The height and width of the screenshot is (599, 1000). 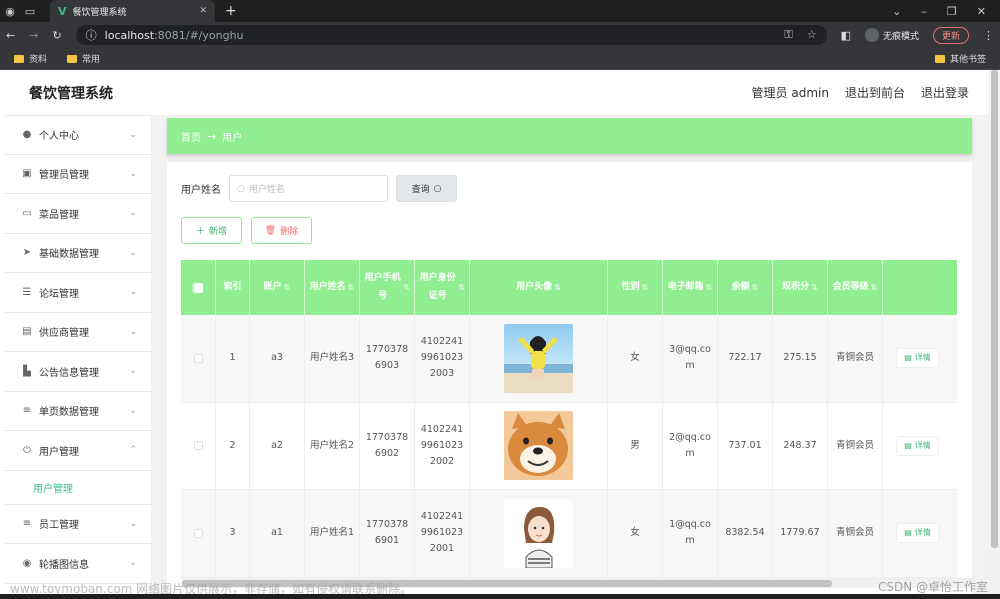 What do you see at coordinates (233, 287) in the screenshot?
I see `column-header: 索引` at bounding box center [233, 287].